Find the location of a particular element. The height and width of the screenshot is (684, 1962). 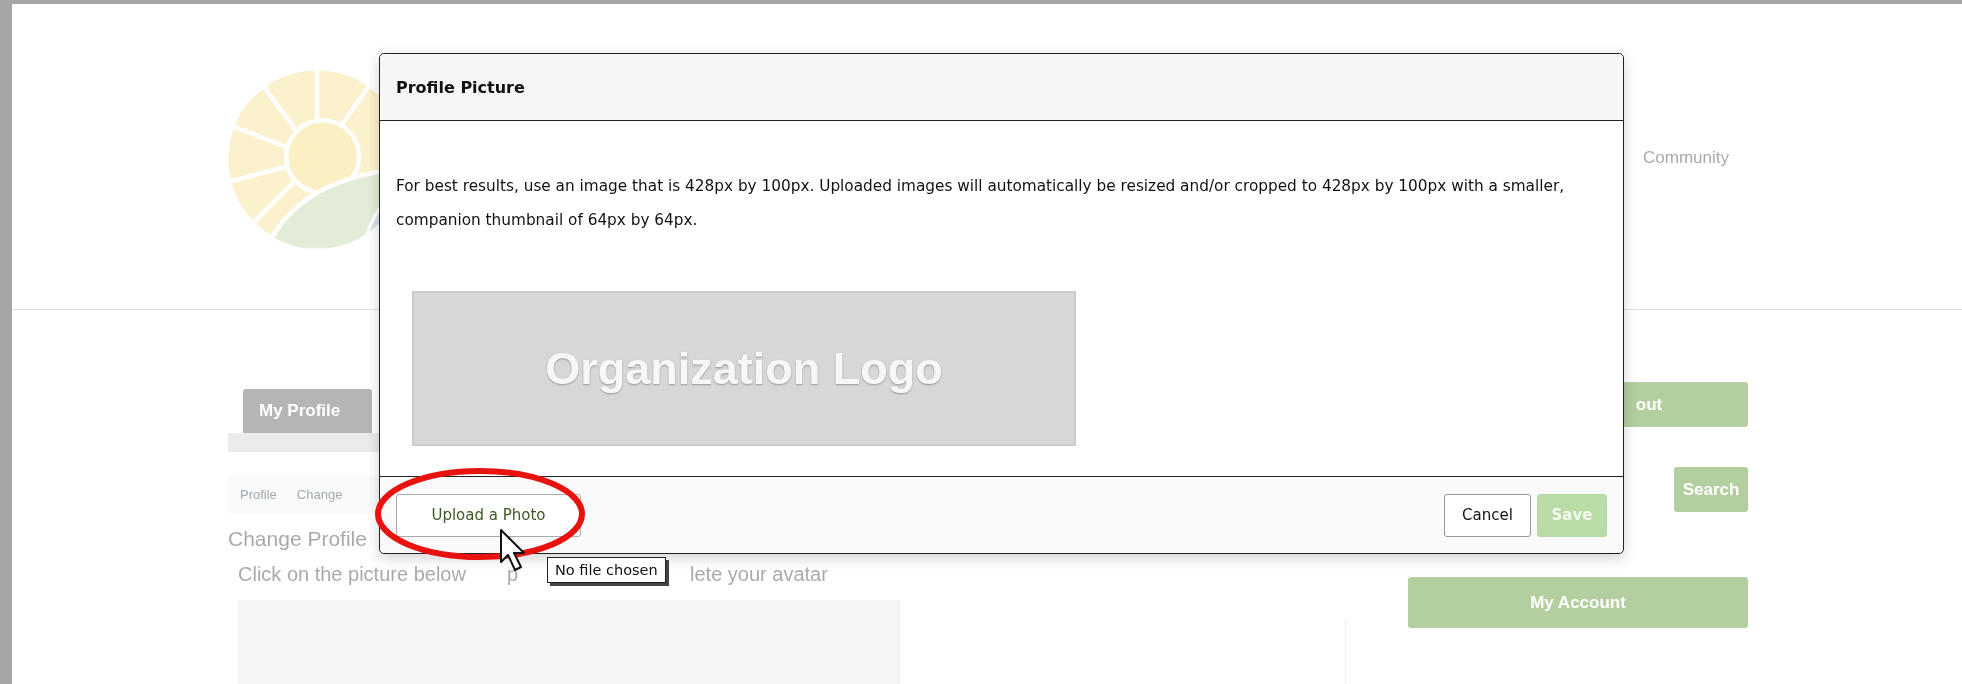

dialog-title: Profile Picture is located at coordinates (460, 87).